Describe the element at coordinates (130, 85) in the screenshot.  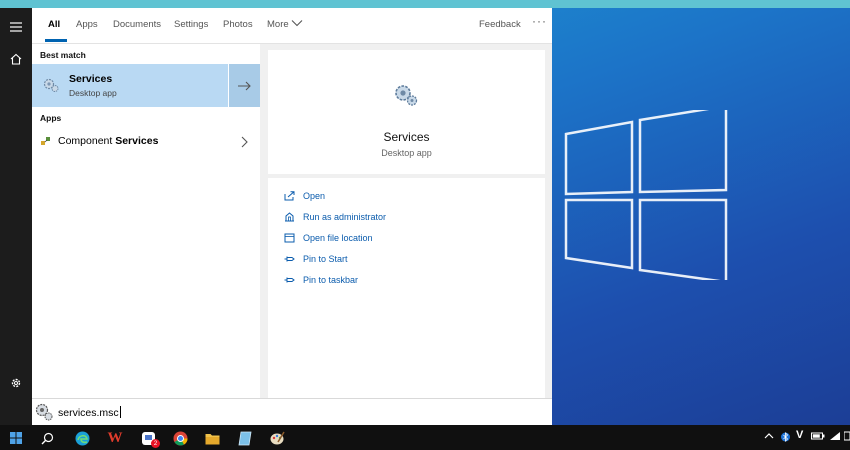
I see `best-match-item: Services Desktop app` at that location.